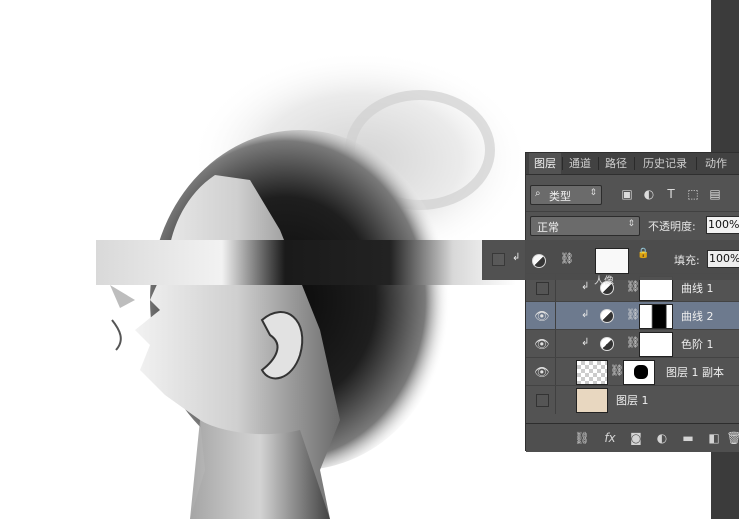 This screenshot has height=519, width=739. Describe the element at coordinates (607, 316) in the screenshot. I see `curves-adjustment-icon` at that location.